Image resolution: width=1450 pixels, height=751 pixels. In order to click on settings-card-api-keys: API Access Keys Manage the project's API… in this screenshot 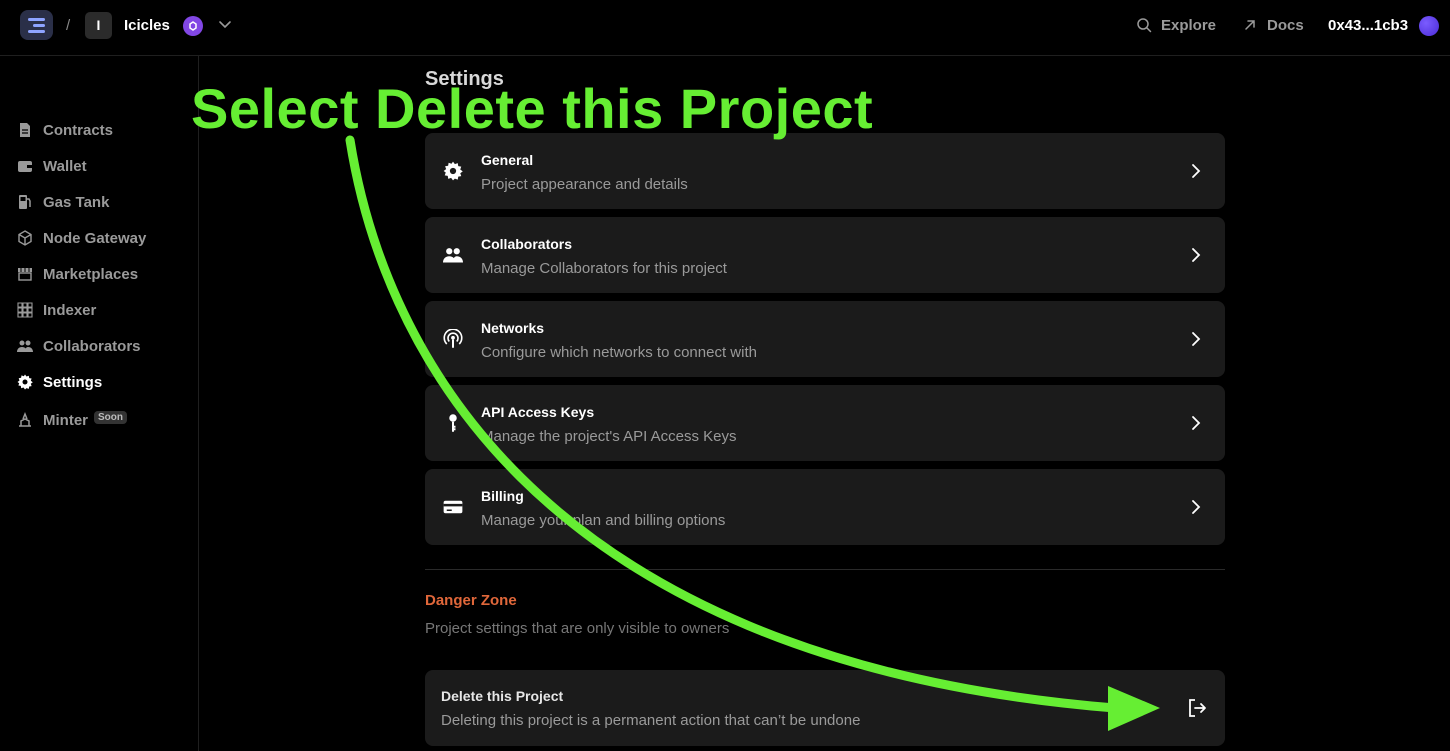, I will do `click(825, 423)`.